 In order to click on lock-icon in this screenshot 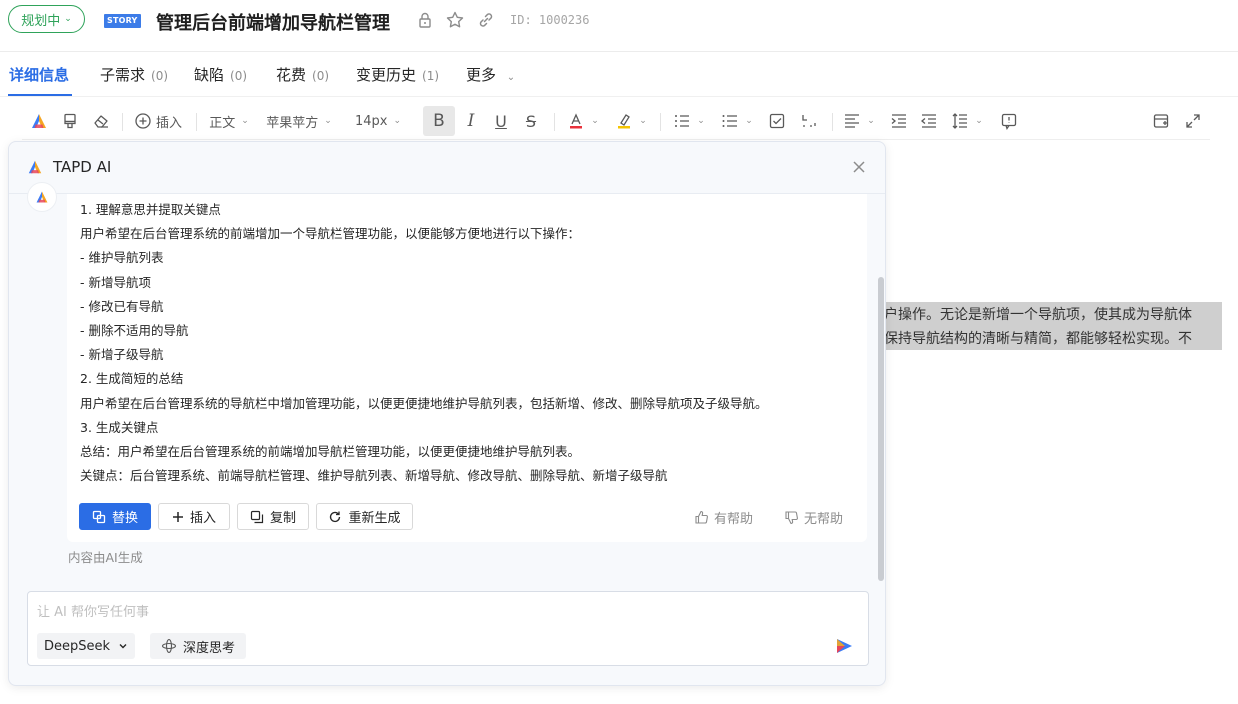, I will do `click(425, 20)`.